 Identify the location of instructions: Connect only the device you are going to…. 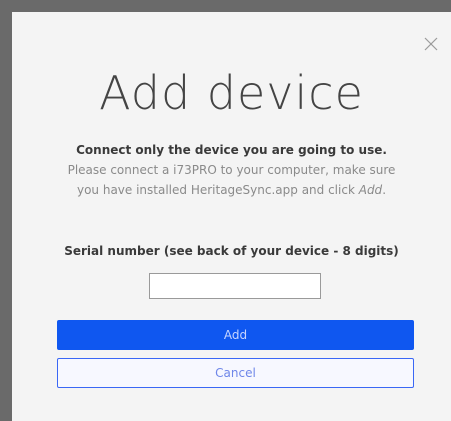
(231, 170).